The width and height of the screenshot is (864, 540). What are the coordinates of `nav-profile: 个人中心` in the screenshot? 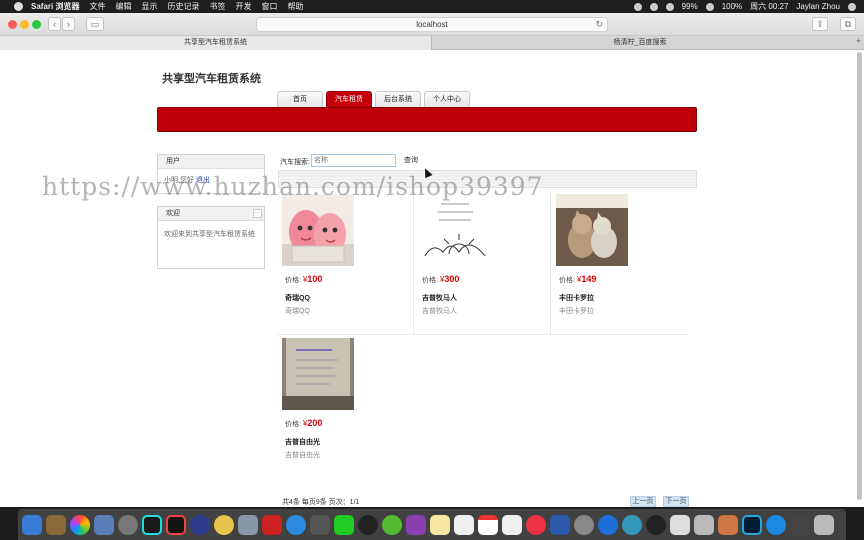 It's located at (447, 99).